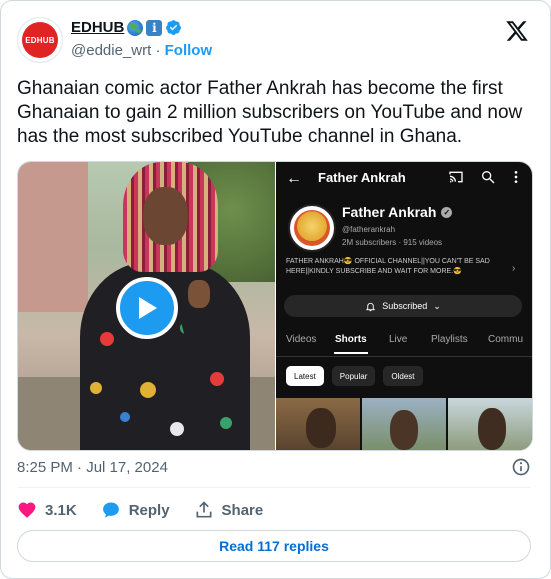 The image size is (551, 579). Describe the element at coordinates (449, 339) in the screenshot. I see `yt-tab-playlists: Playlists` at that location.